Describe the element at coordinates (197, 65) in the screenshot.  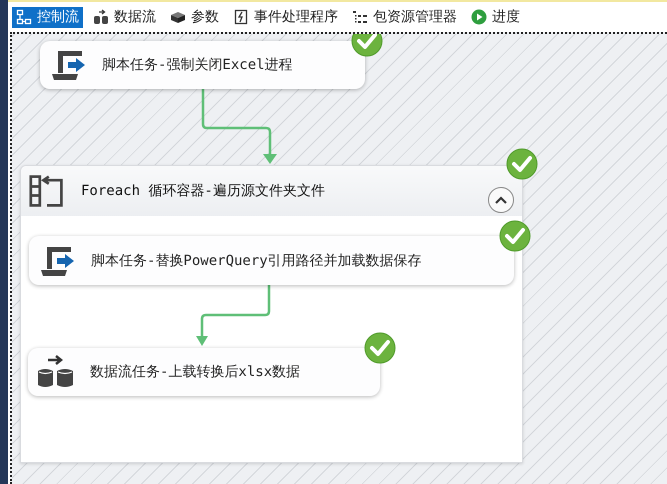
I see `task-label: 脚本任务-强制关闭Excel进程` at that location.